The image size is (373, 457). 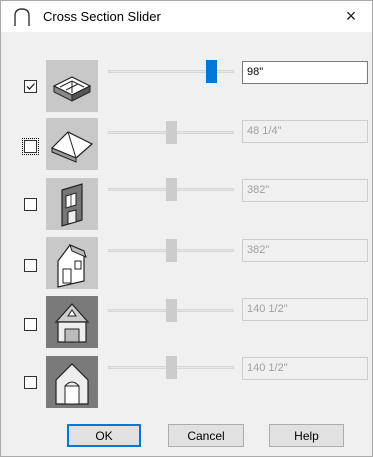 I want to click on slider-row-5: 140 1/2", so click(x=186, y=323).